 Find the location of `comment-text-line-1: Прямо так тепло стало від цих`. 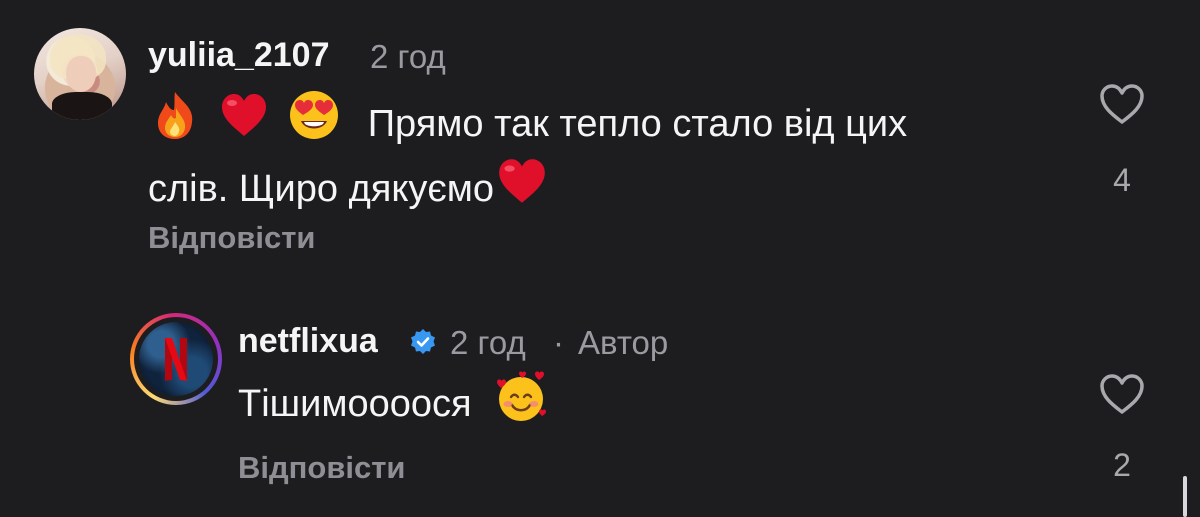

comment-text-line-1: Прямо так тепло стало від цих is located at coordinates (613, 120).